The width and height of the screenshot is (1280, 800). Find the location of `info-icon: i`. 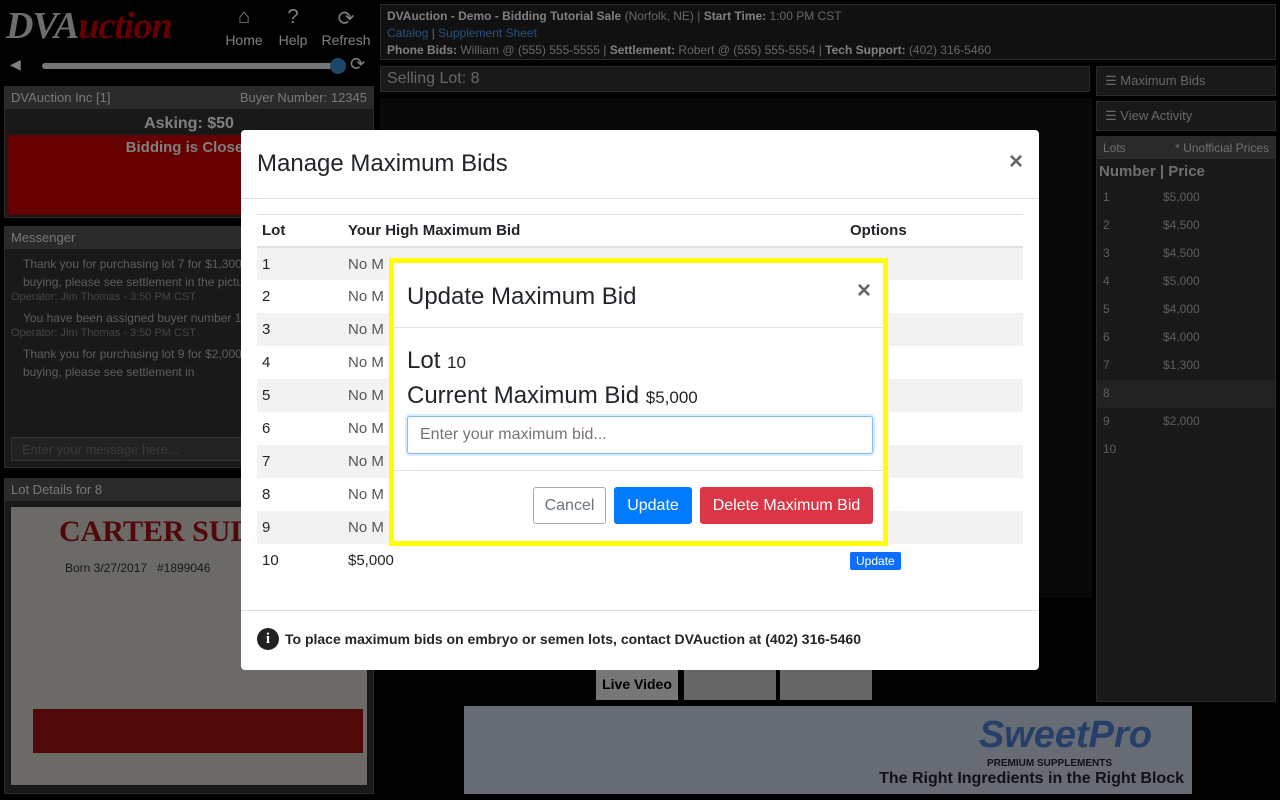

info-icon: i is located at coordinates (268, 639).